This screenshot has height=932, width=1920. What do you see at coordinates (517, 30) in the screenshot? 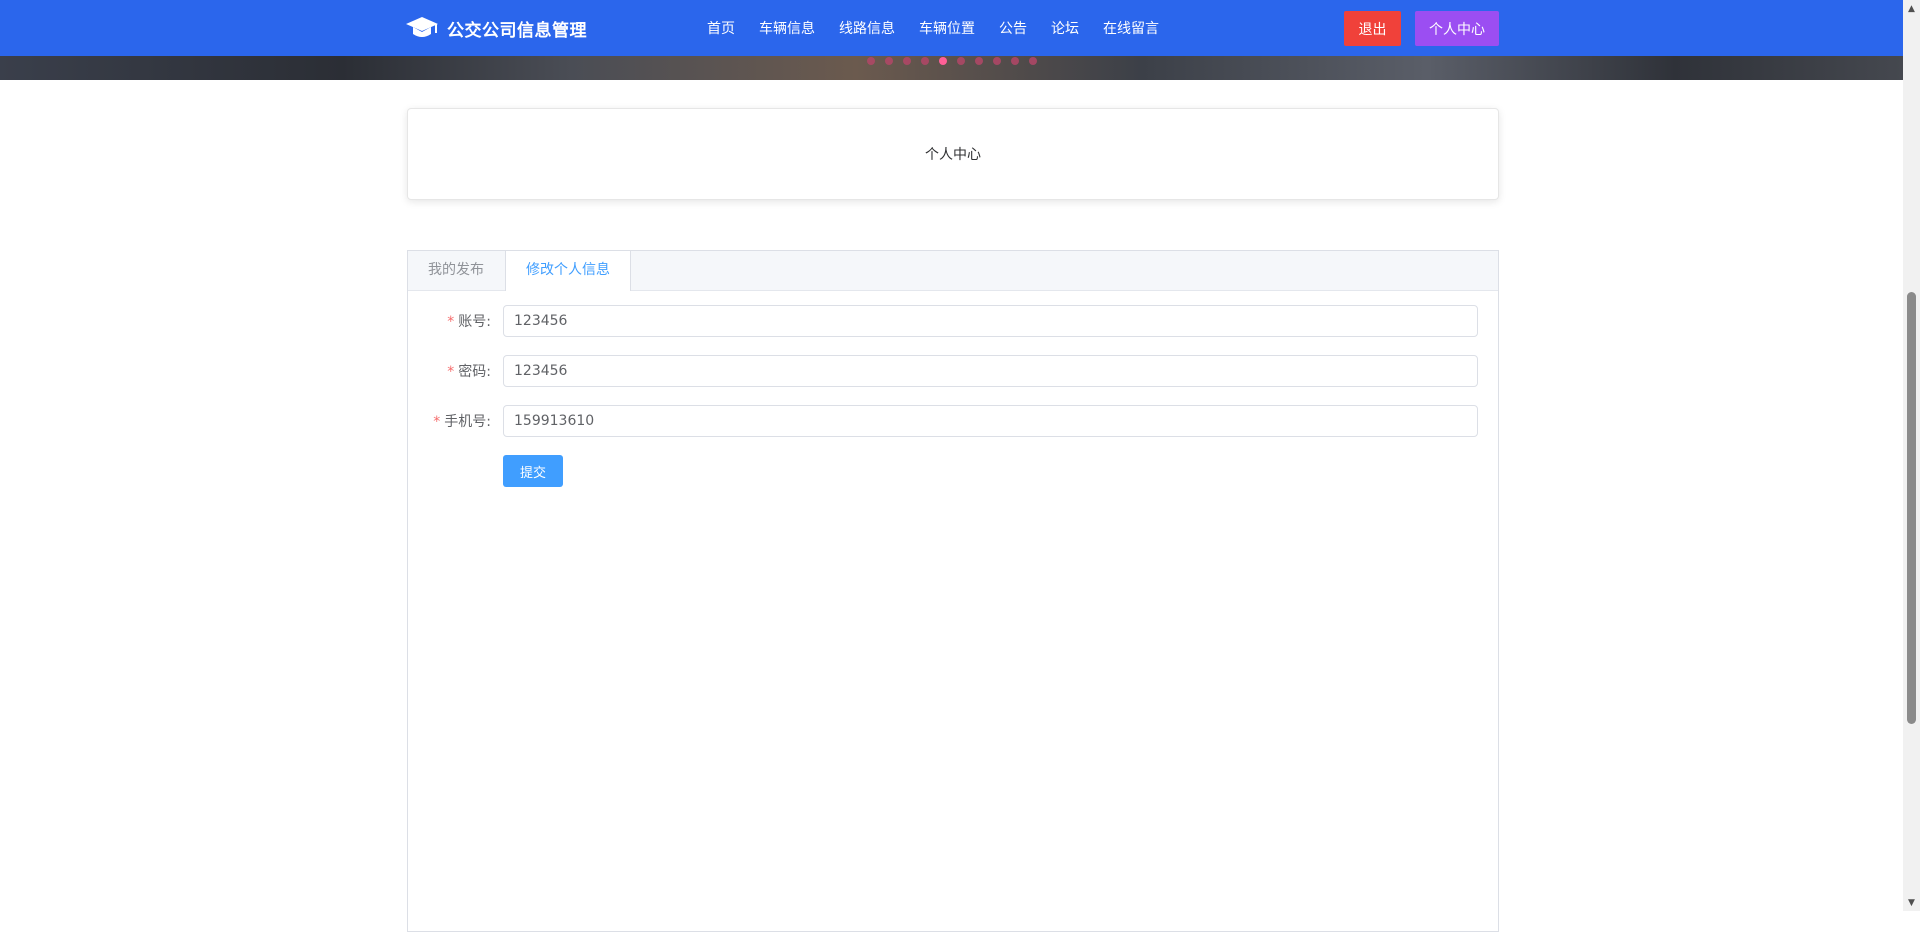
I see `site-title: 公交公司信息管理` at bounding box center [517, 30].